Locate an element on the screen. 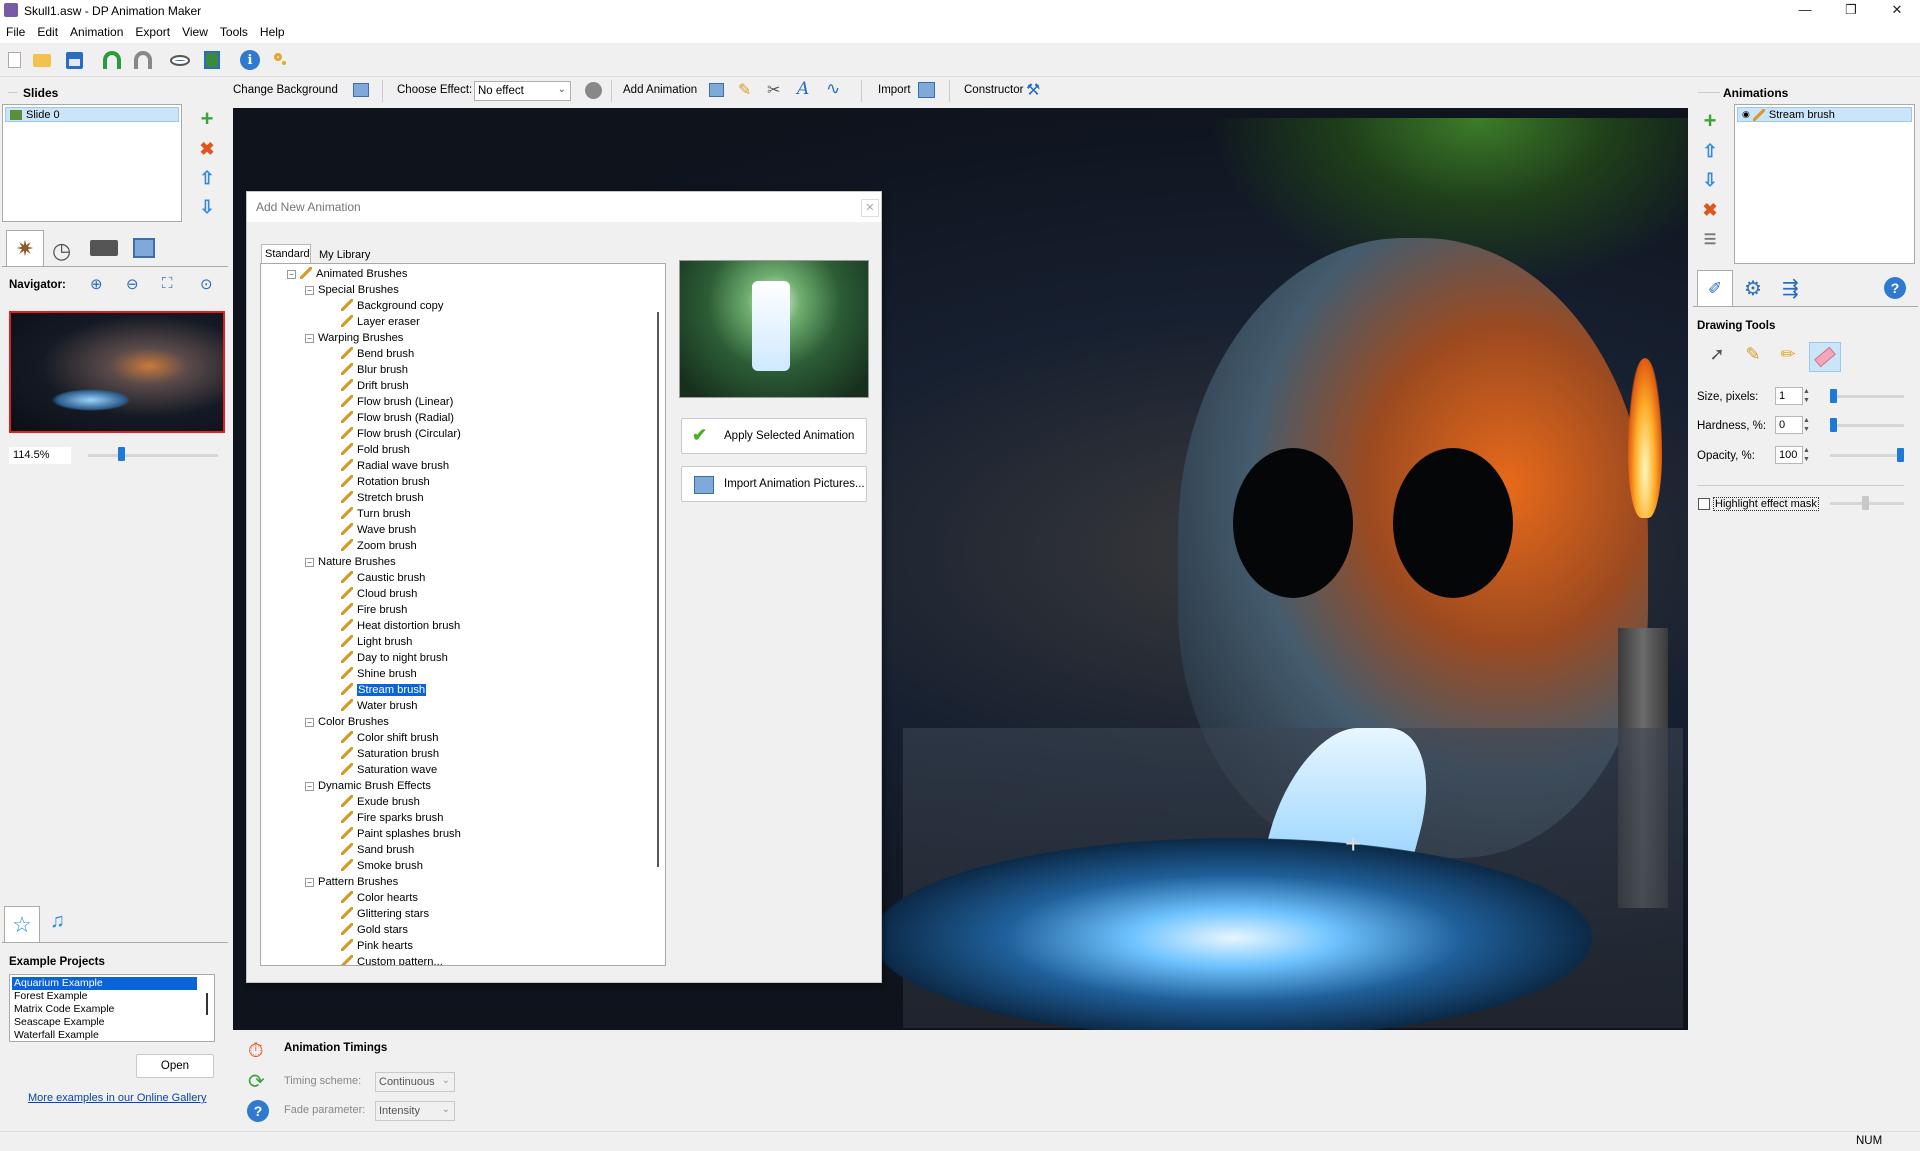  tree-item: Saturation brush is located at coordinates (390, 754).